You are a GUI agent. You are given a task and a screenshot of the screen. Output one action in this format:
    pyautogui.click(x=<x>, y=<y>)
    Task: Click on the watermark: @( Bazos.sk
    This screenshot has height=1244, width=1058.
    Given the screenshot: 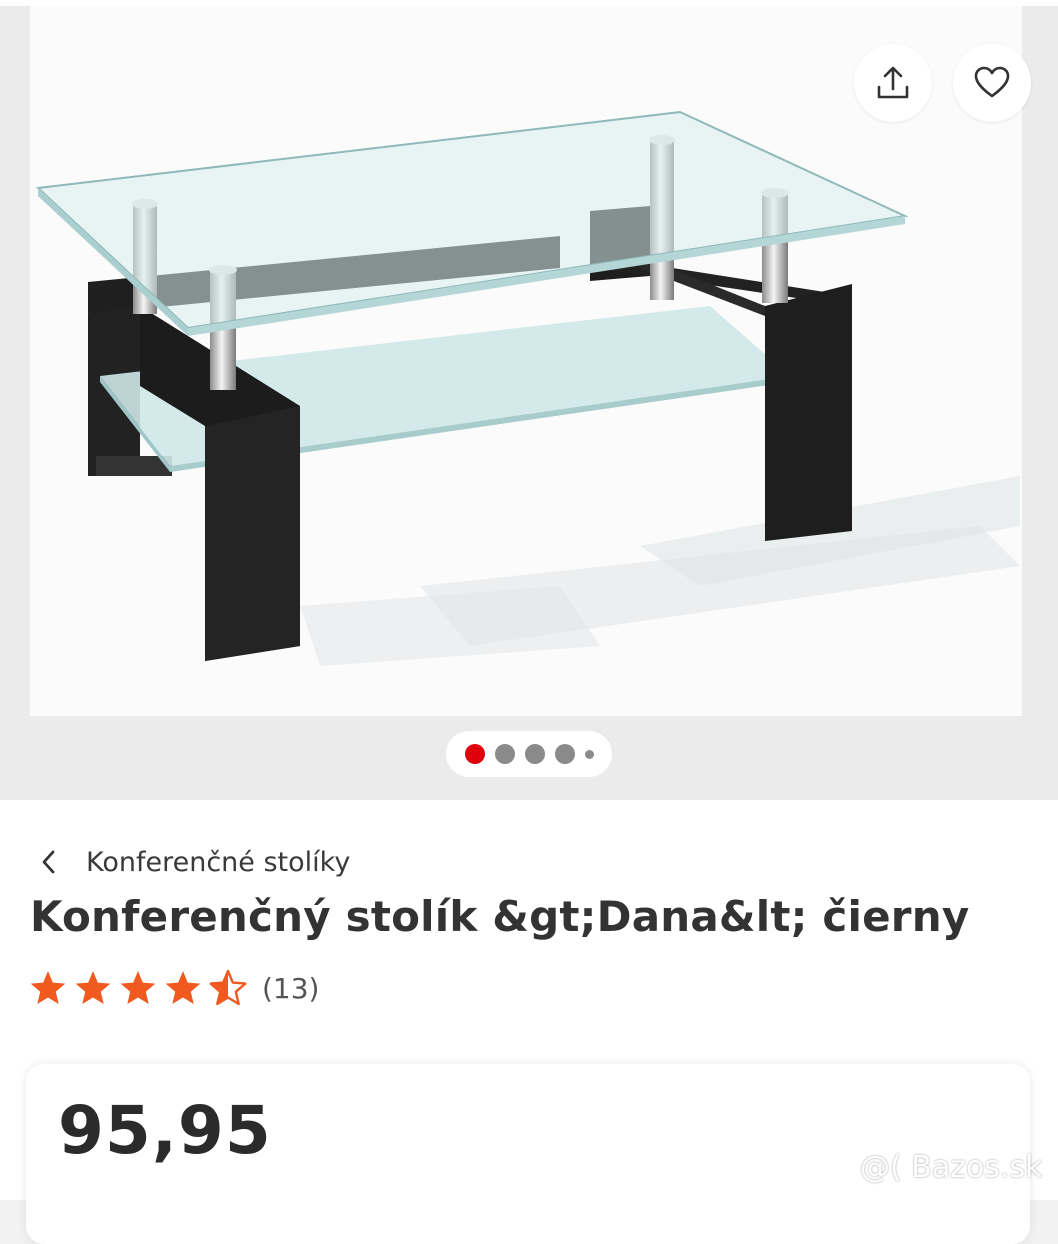 What is the action you would take?
    pyautogui.click(x=951, y=1167)
    